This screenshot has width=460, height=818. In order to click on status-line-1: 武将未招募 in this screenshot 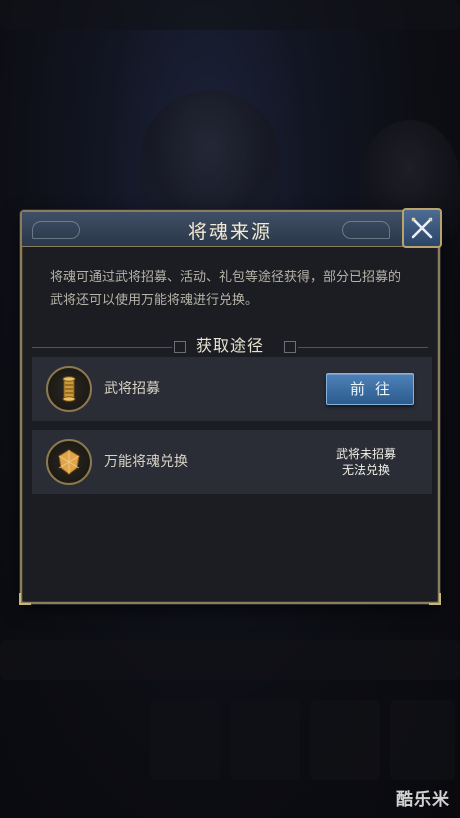, I will do `click(365, 454)`.